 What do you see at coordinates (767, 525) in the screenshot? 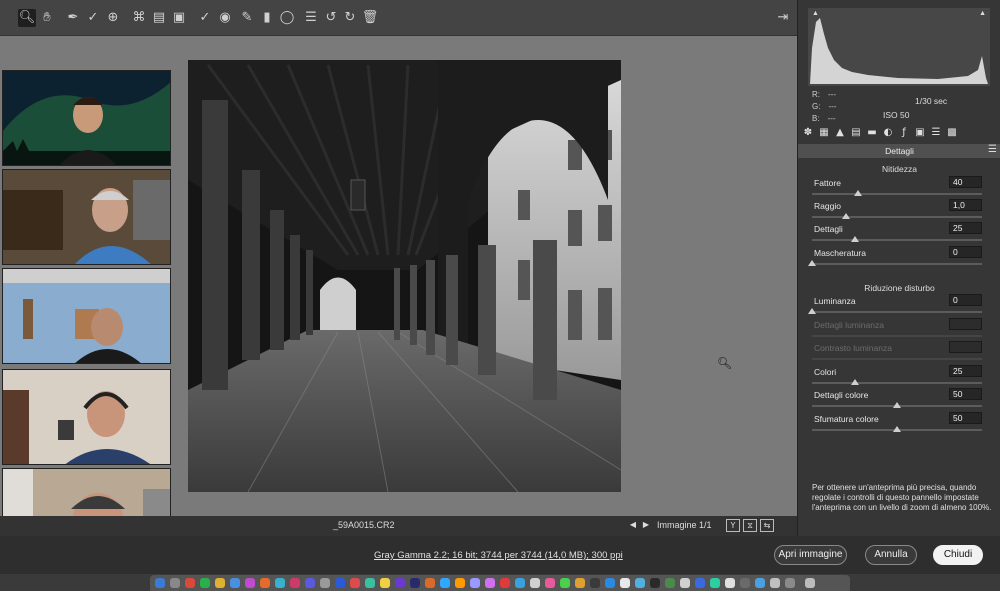
I see `copy-settings-button: ⇆` at bounding box center [767, 525].